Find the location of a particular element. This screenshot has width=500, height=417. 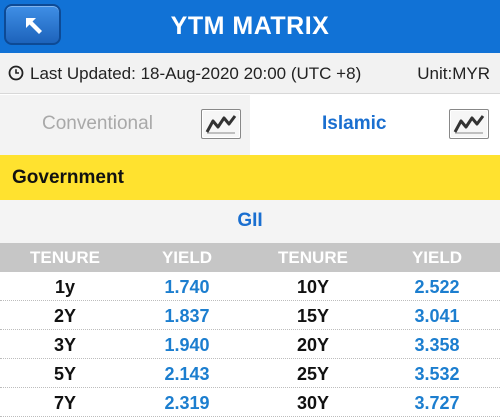

tab-conventional-label: Conventional is located at coordinates (97, 123).